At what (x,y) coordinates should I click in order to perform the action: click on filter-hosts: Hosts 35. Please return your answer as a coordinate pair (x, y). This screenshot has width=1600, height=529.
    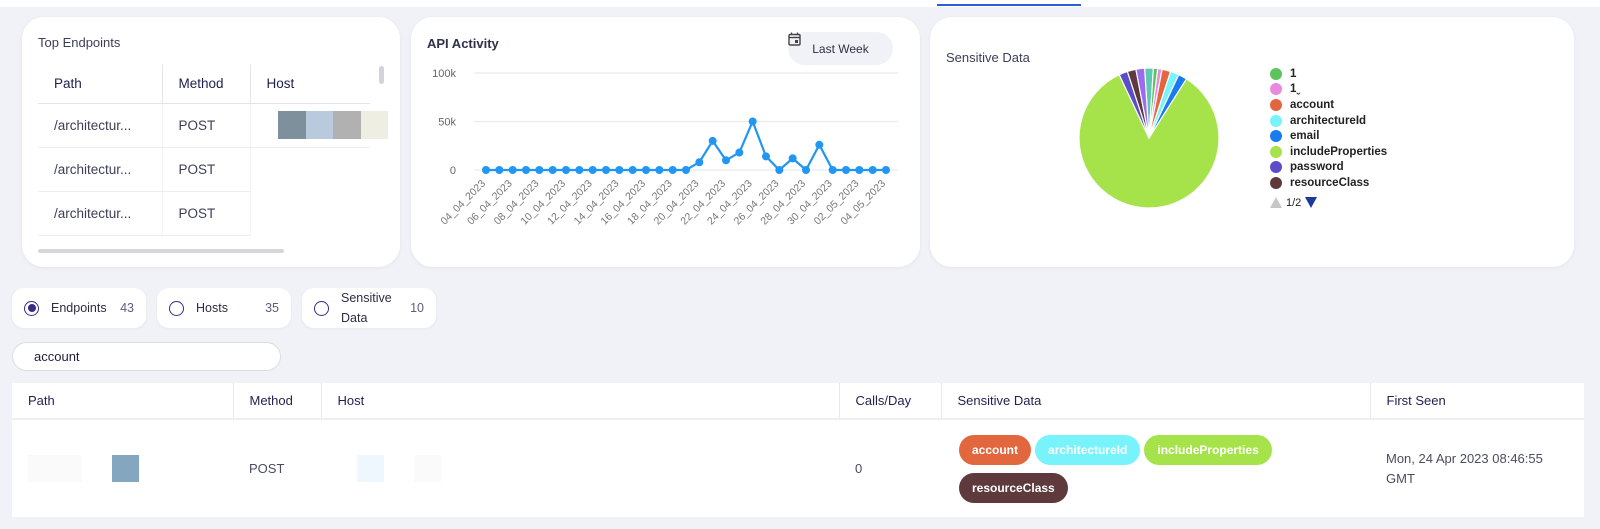
    Looking at the image, I should click on (224, 308).